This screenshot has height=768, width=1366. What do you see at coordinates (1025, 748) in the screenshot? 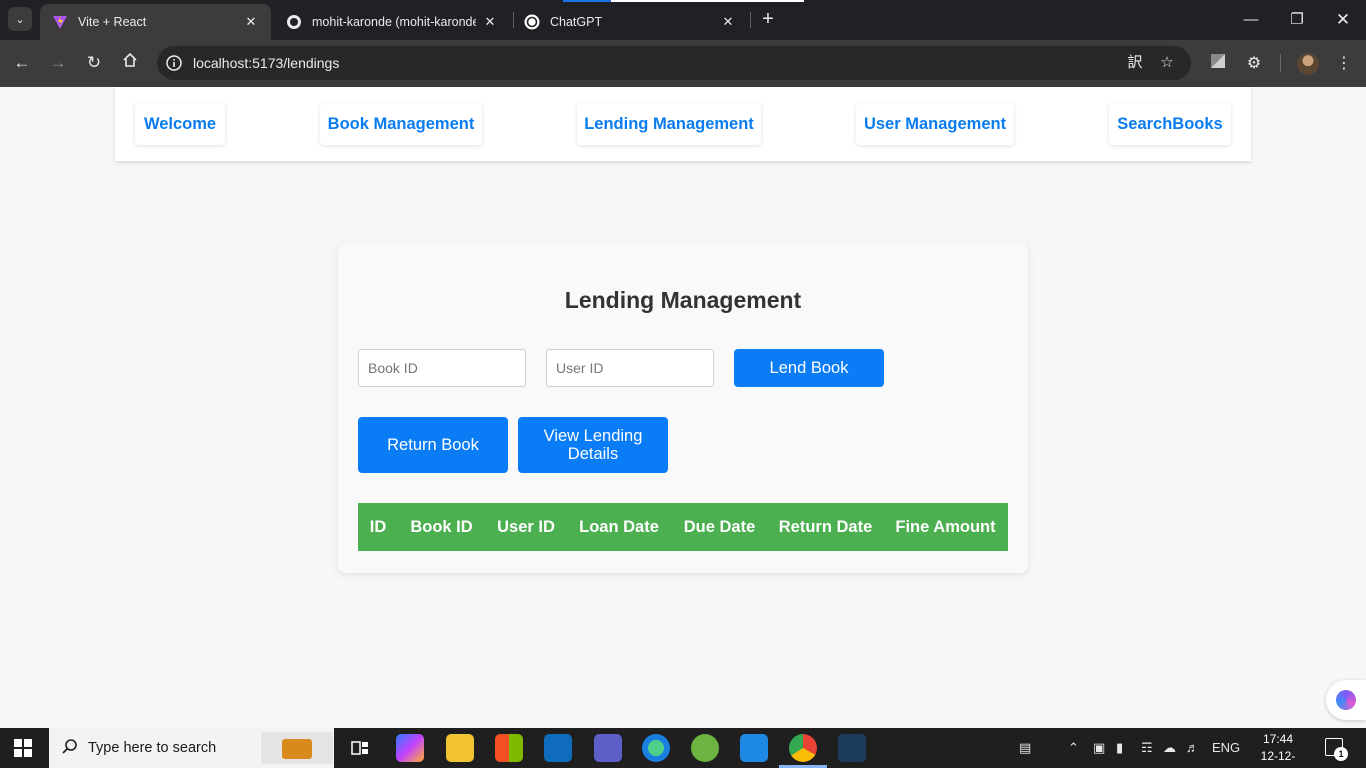
I see `news-widget-icon: ▤` at bounding box center [1025, 748].